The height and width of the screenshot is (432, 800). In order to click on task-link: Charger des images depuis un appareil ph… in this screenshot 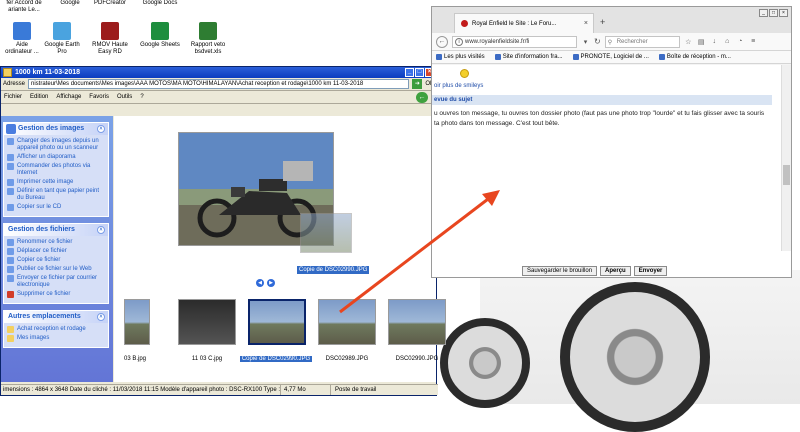, I will do `click(56, 145)`.